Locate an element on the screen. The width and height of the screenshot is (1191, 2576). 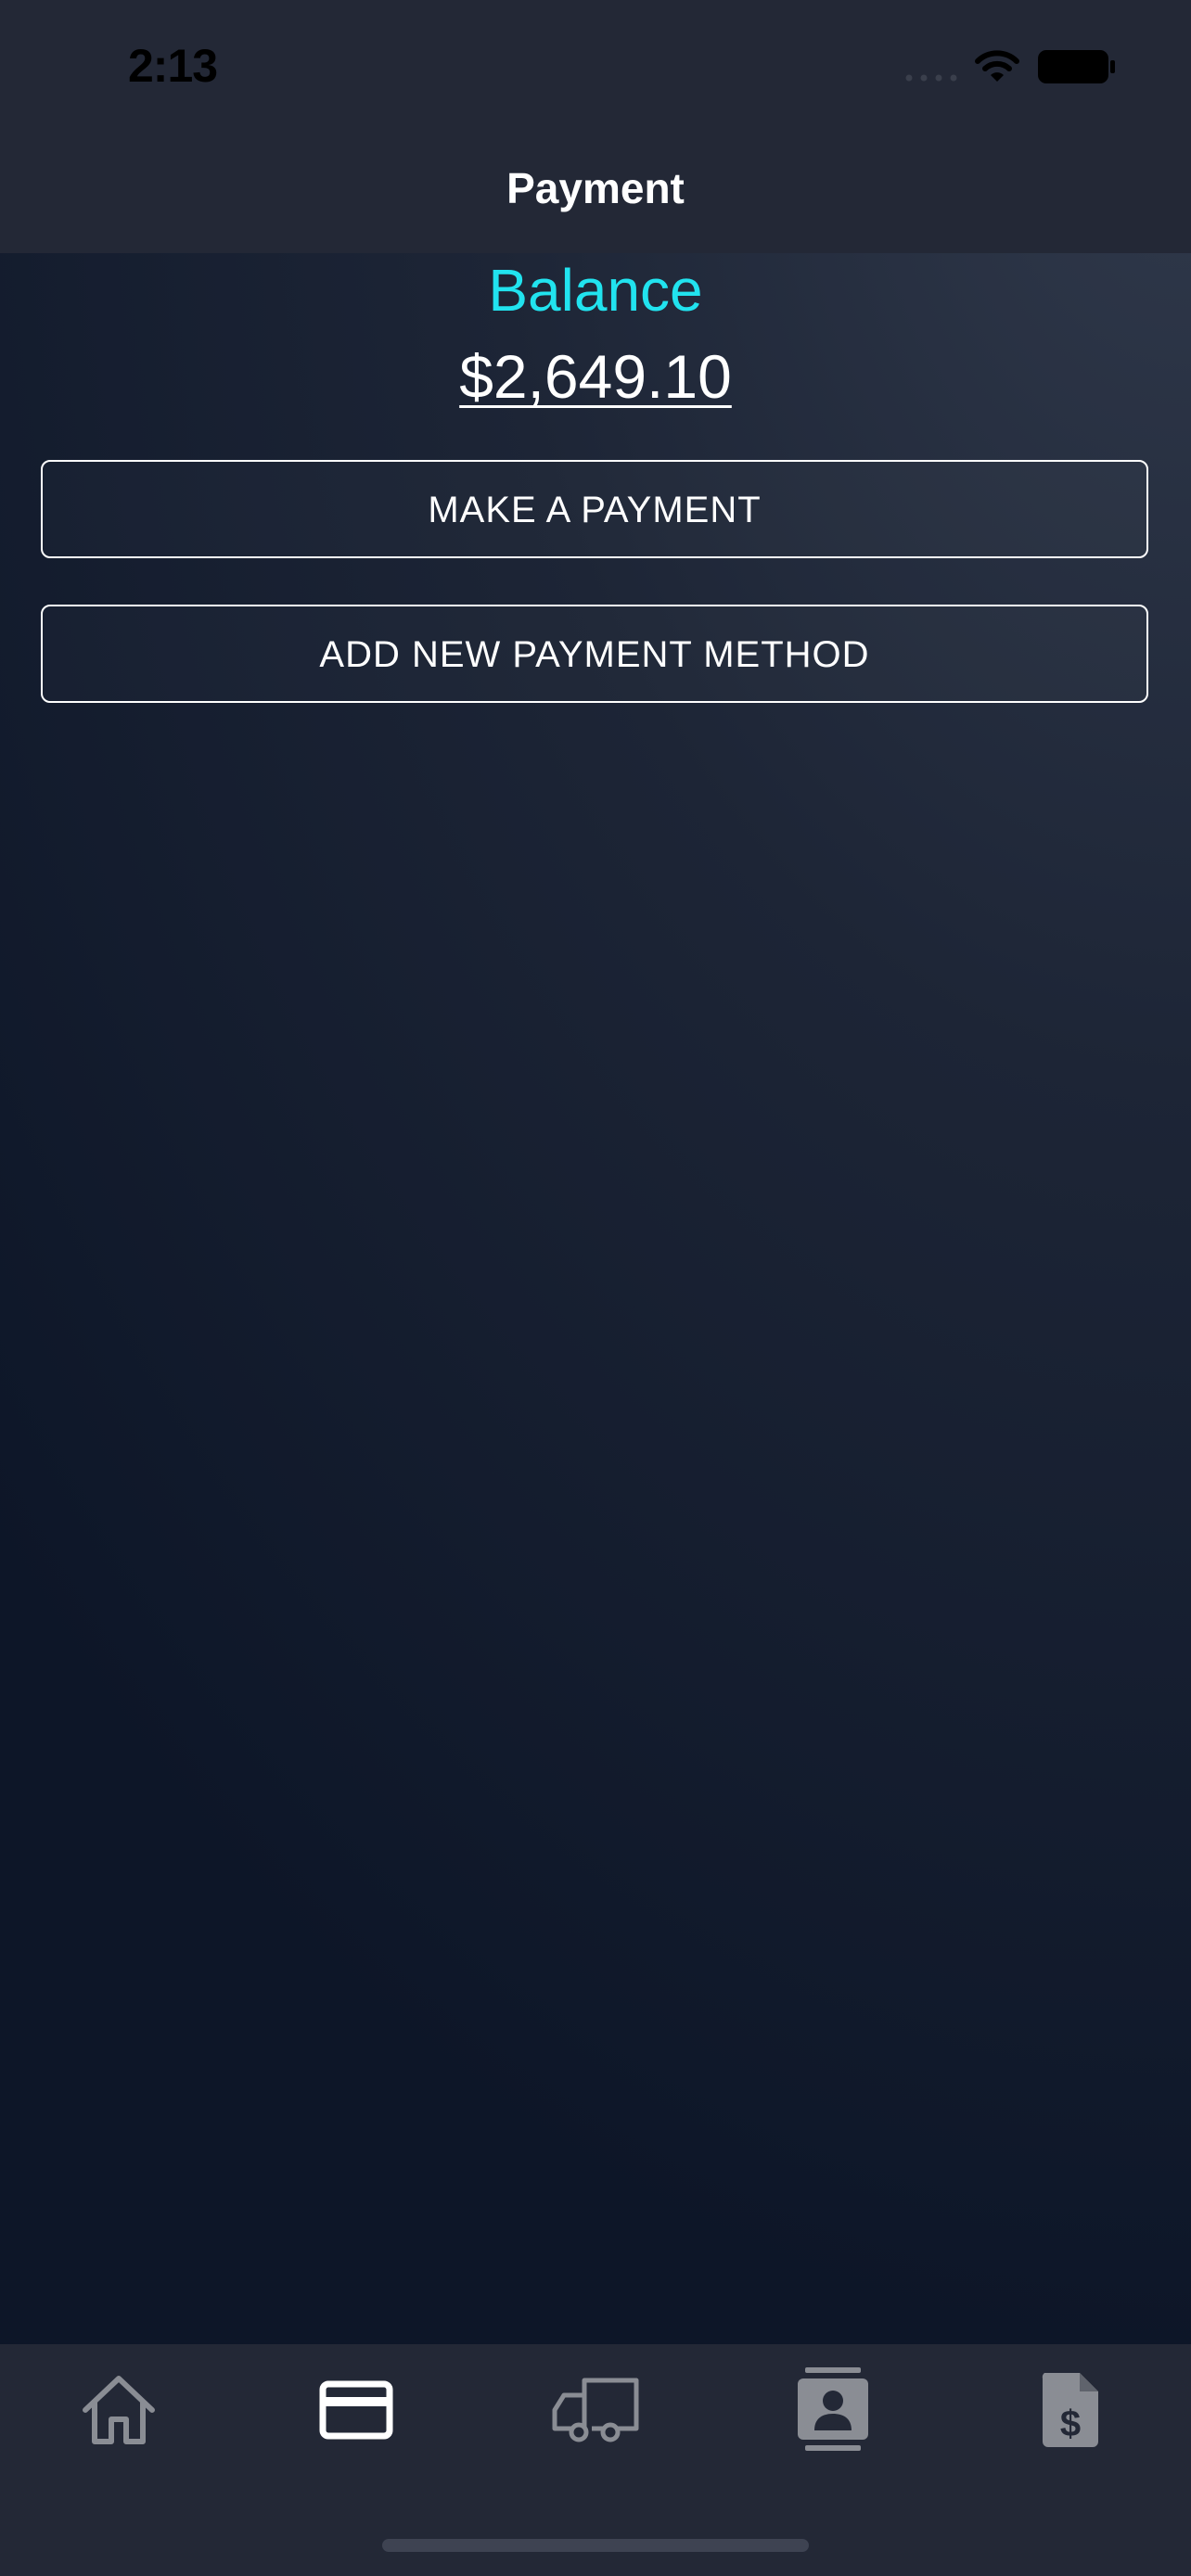
tab-payment is located at coordinates (356, 2410).